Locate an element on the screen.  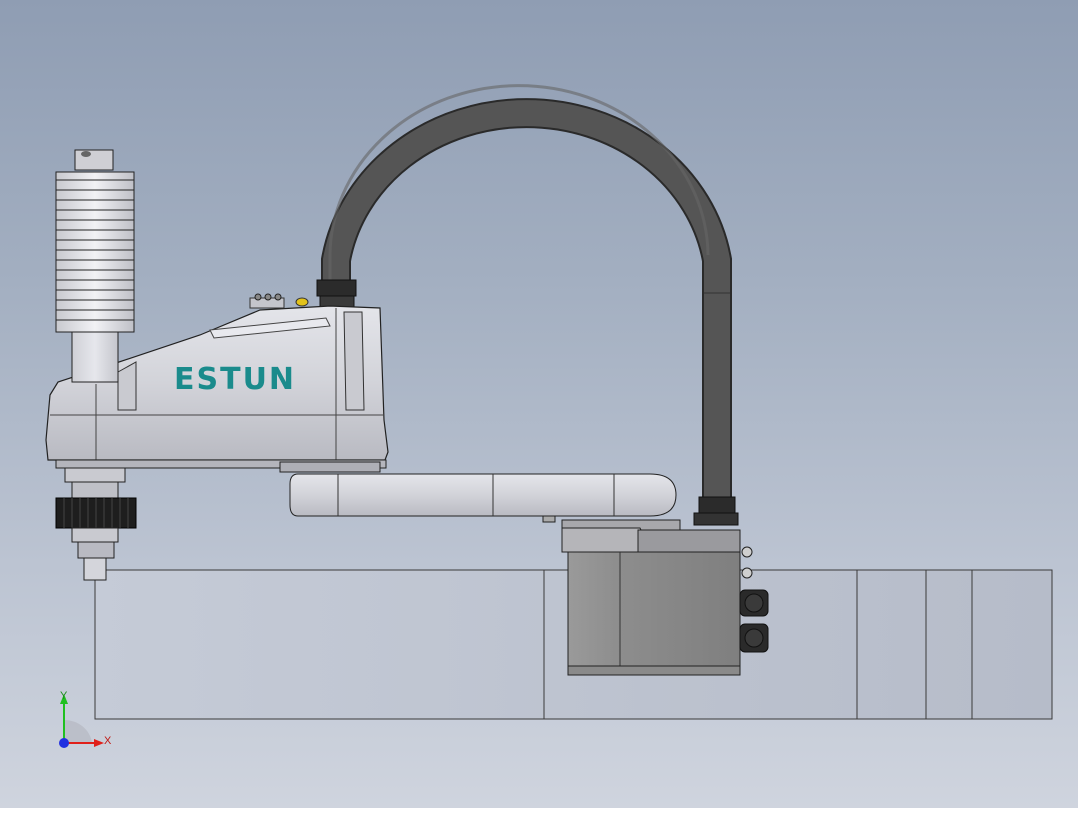
robot-lower-arm is located at coordinates (483, 498).